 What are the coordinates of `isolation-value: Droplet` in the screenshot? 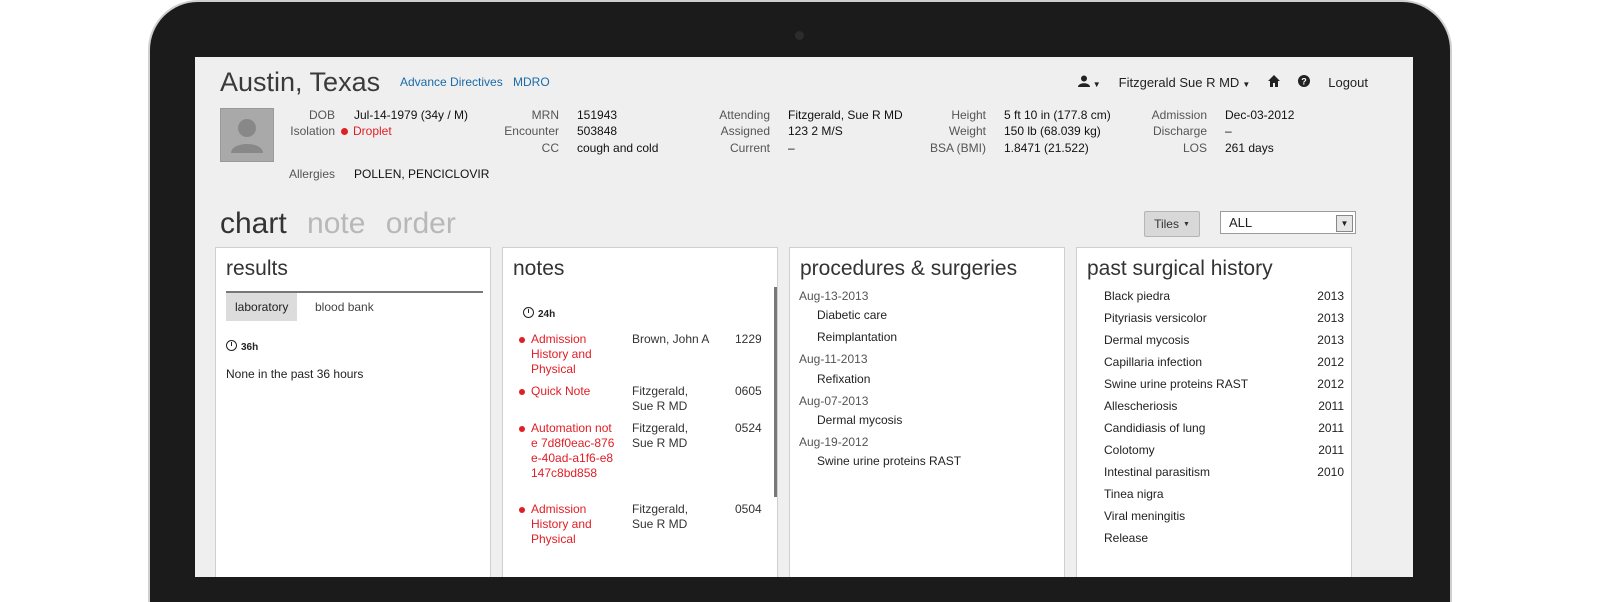 It's located at (366, 131).